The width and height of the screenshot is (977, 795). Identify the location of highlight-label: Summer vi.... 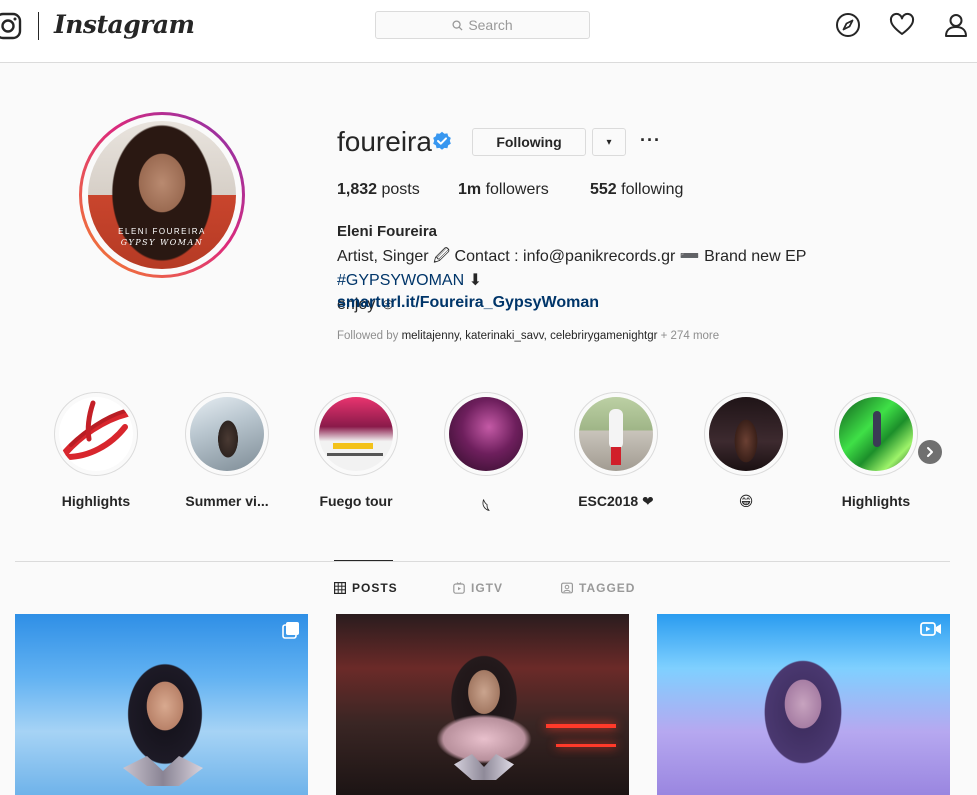
(227, 501).